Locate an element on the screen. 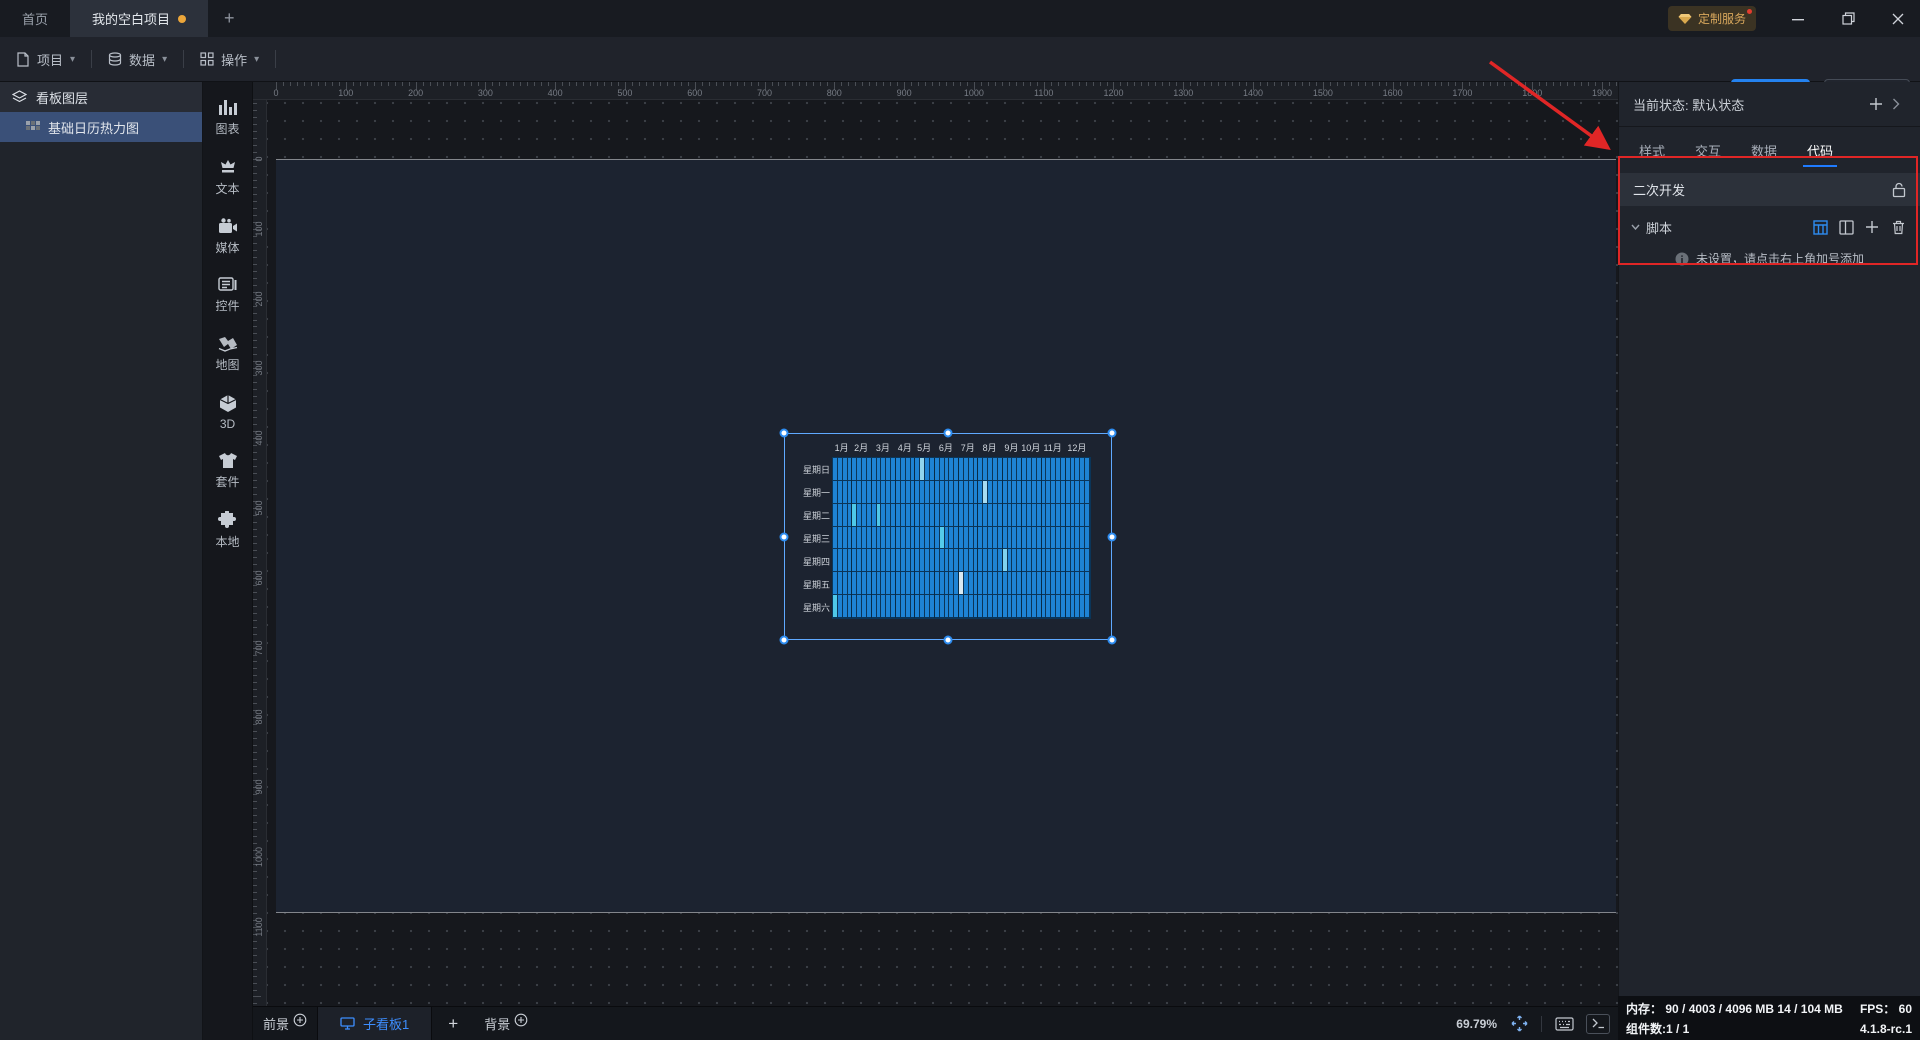  window-close-button is located at coordinates (1898, 18).